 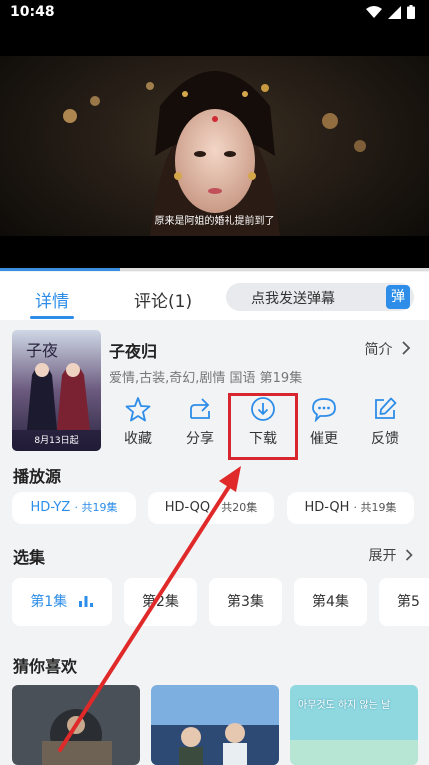 I want to click on signal-icon, so click(x=394, y=12).